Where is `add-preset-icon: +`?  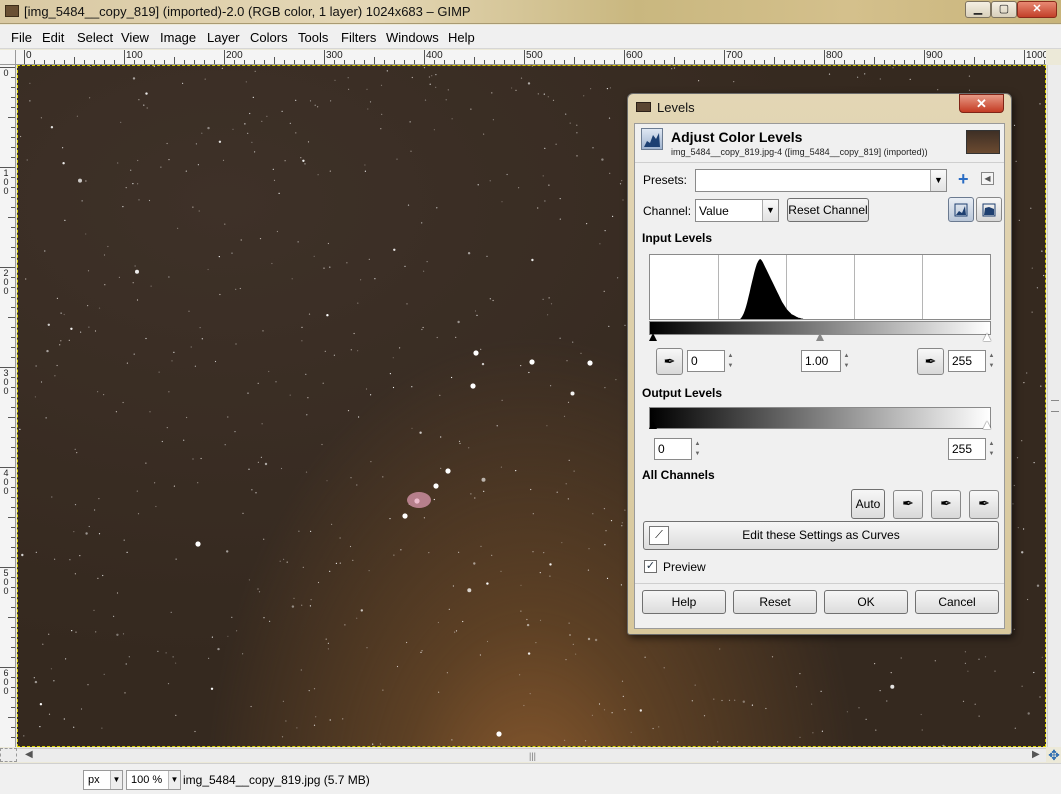
add-preset-icon: + is located at coordinates (963, 179).